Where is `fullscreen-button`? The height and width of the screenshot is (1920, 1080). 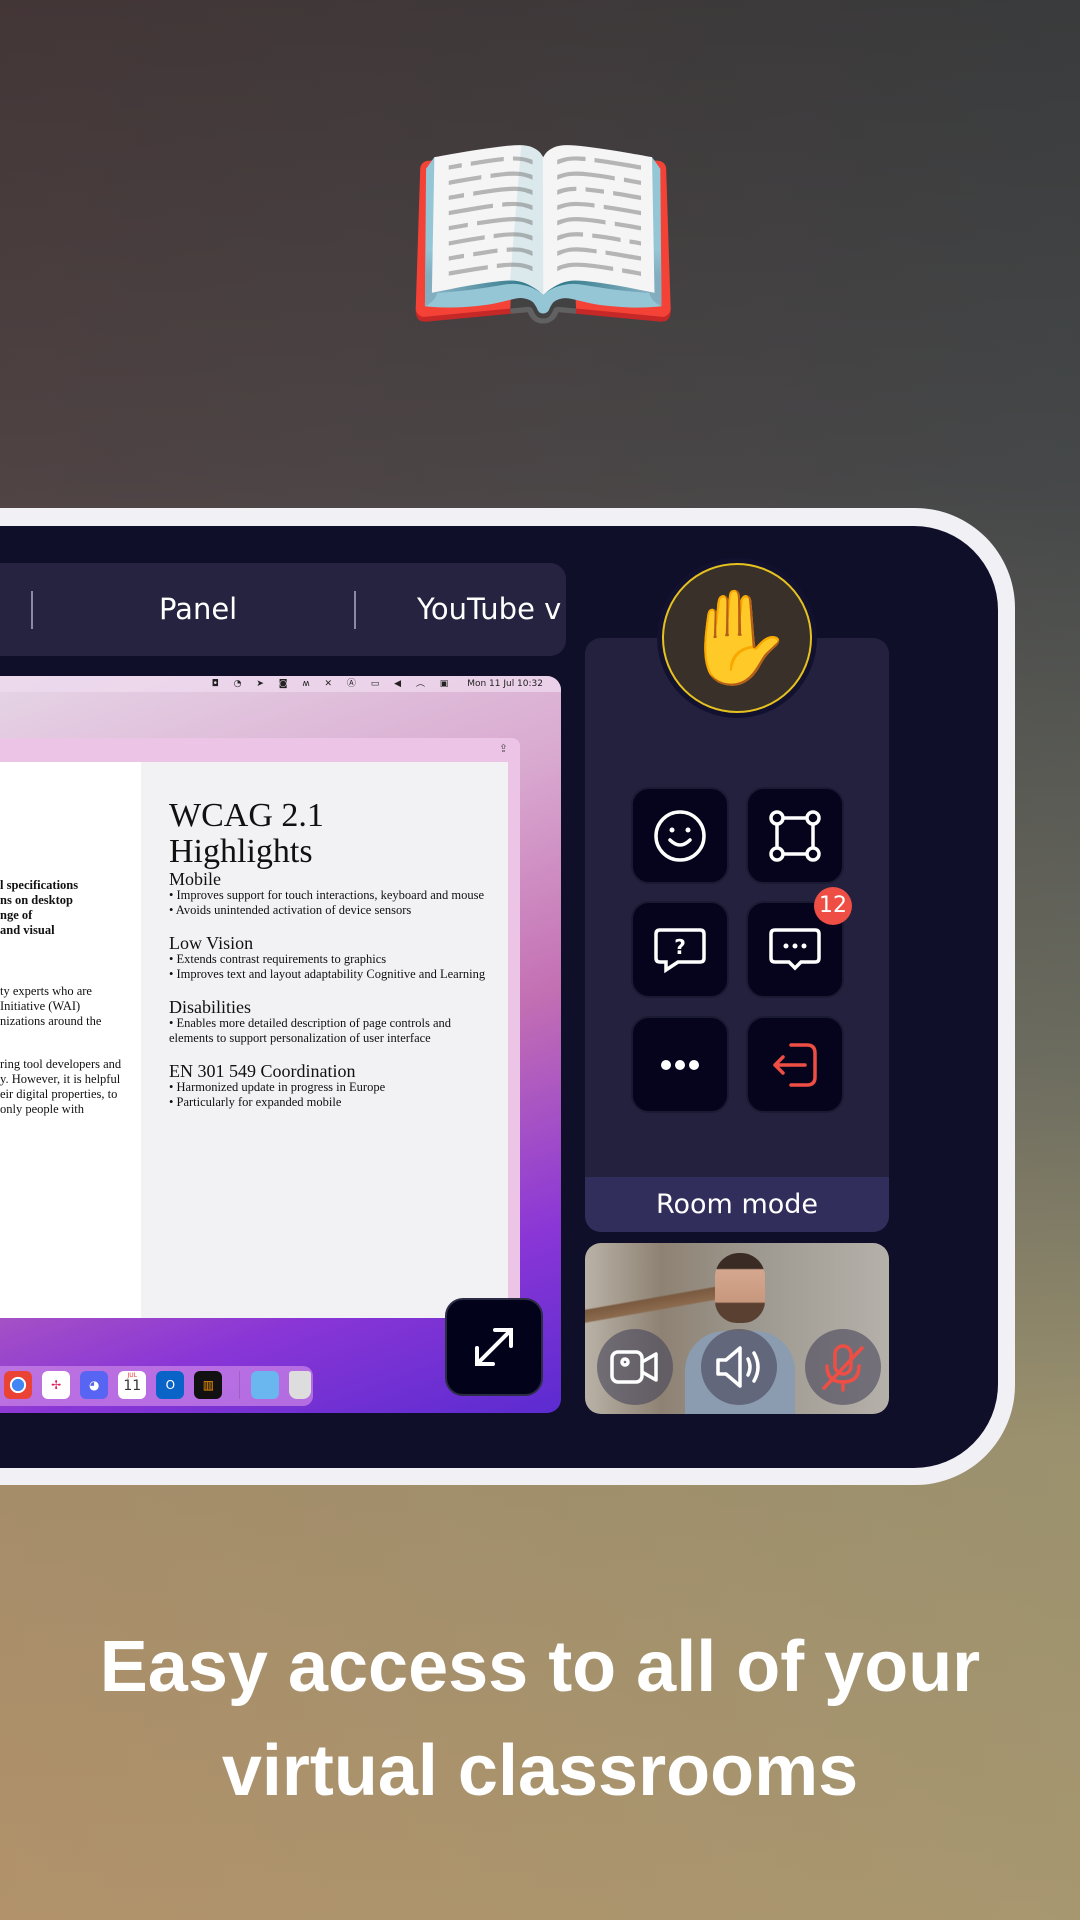
fullscreen-button is located at coordinates (494, 1347).